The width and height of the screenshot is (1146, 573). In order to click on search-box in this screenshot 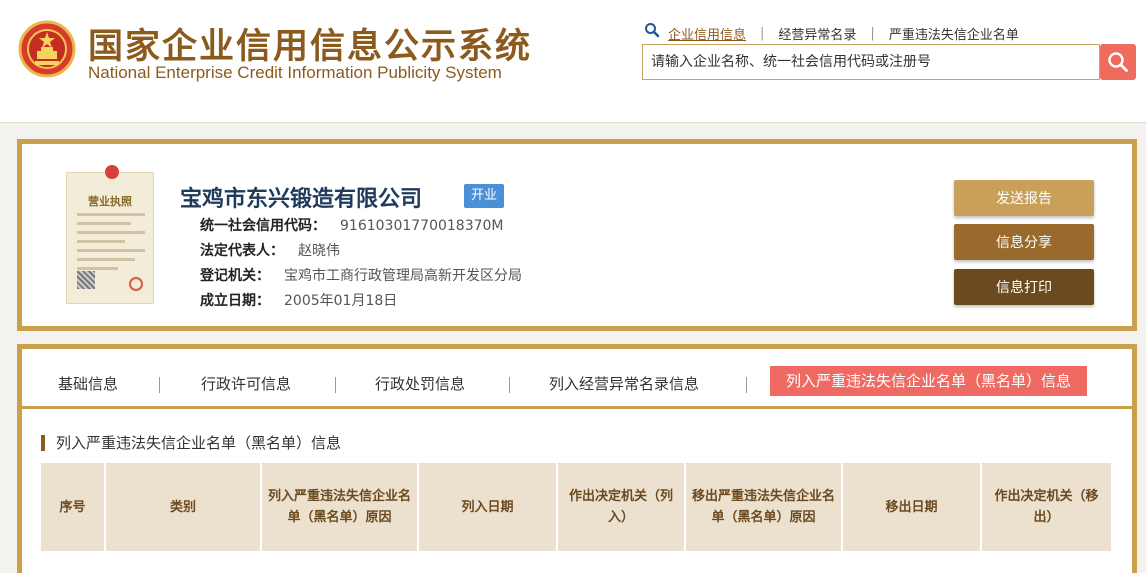, I will do `click(871, 62)`.